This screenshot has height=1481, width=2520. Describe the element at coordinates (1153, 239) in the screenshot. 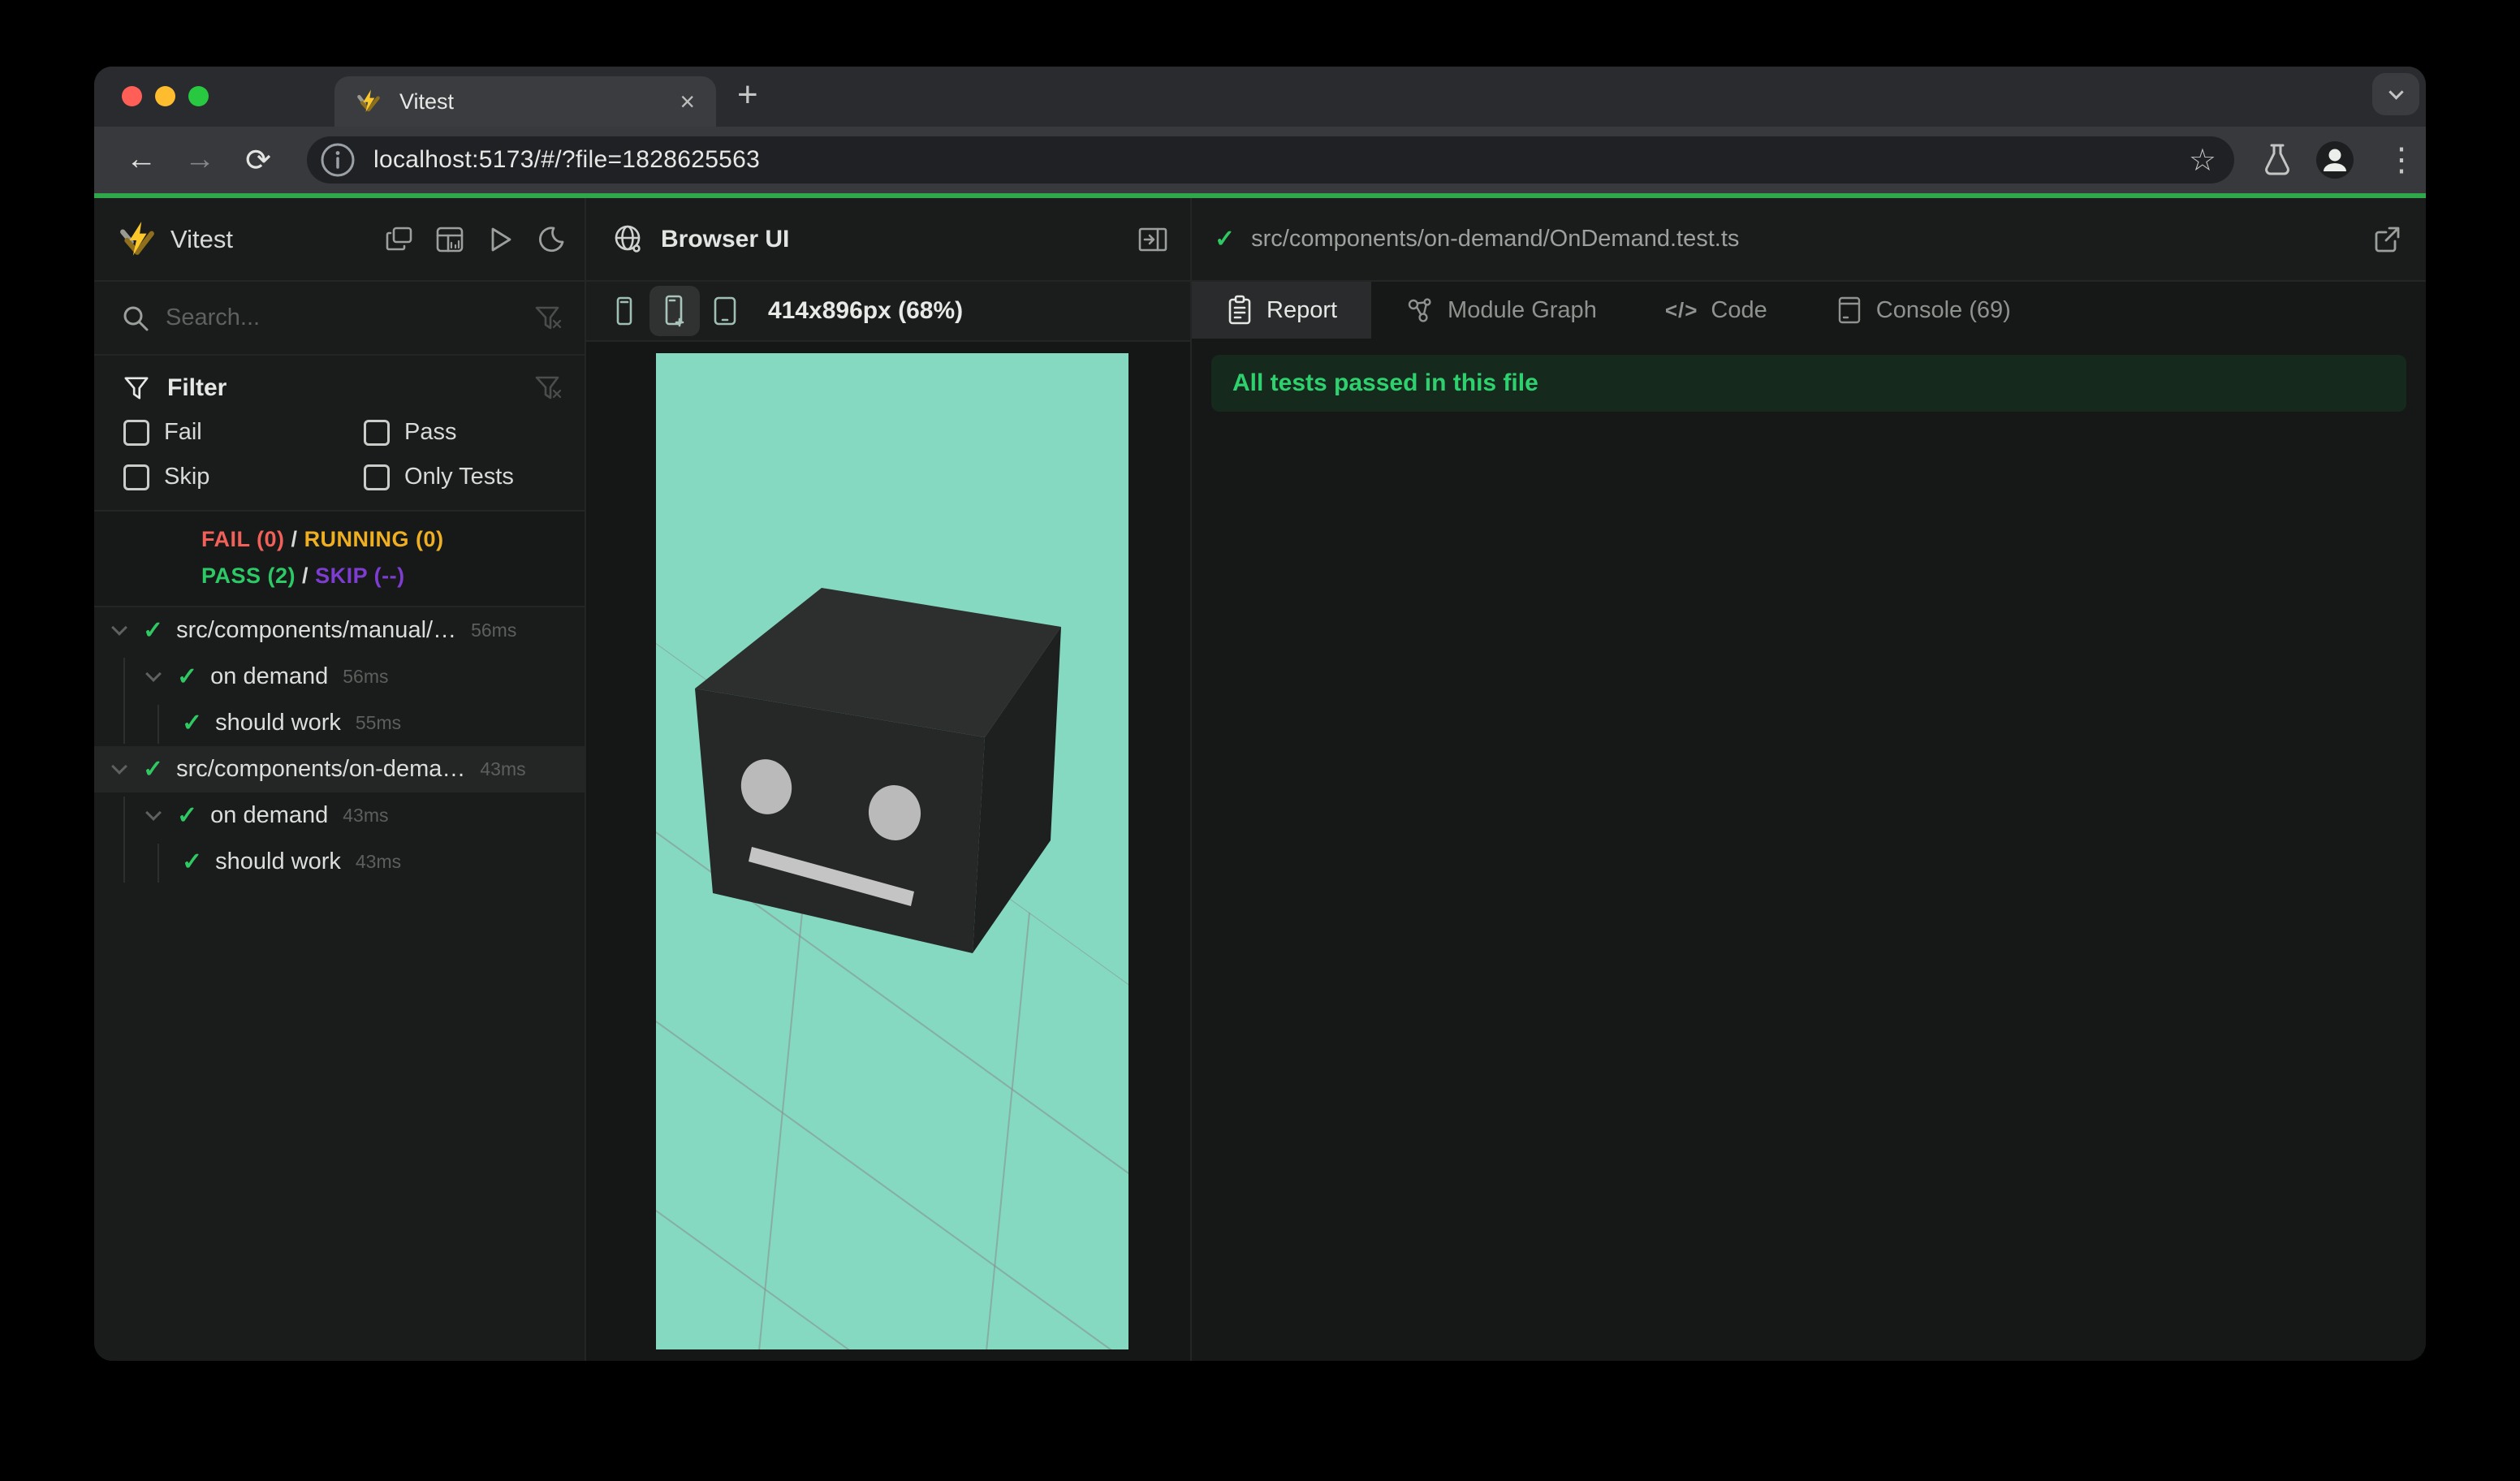

I see `dock-panel-right-icon` at that location.